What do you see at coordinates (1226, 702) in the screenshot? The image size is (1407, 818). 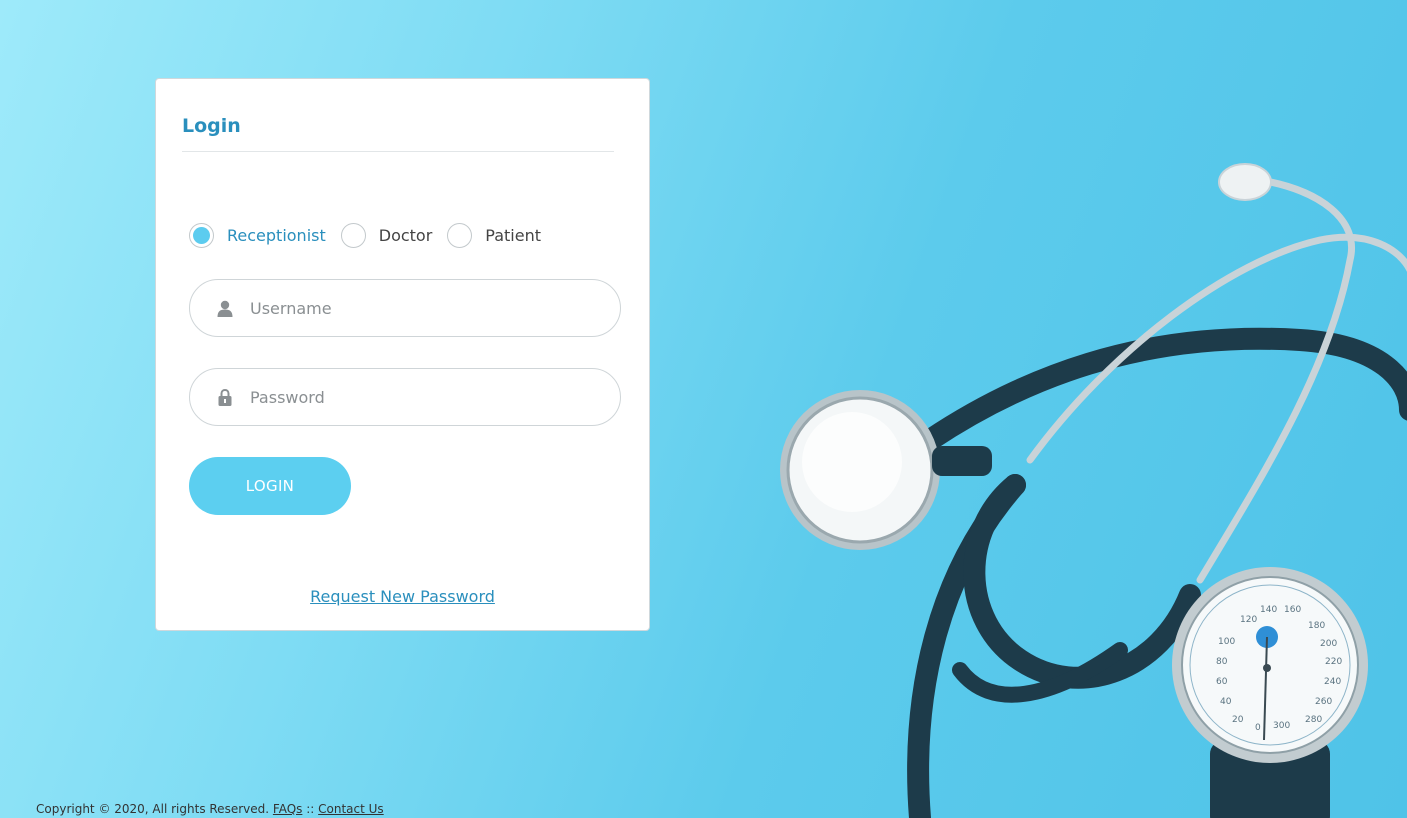 I see `svg-text: 40` at bounding box center [1226, 702].